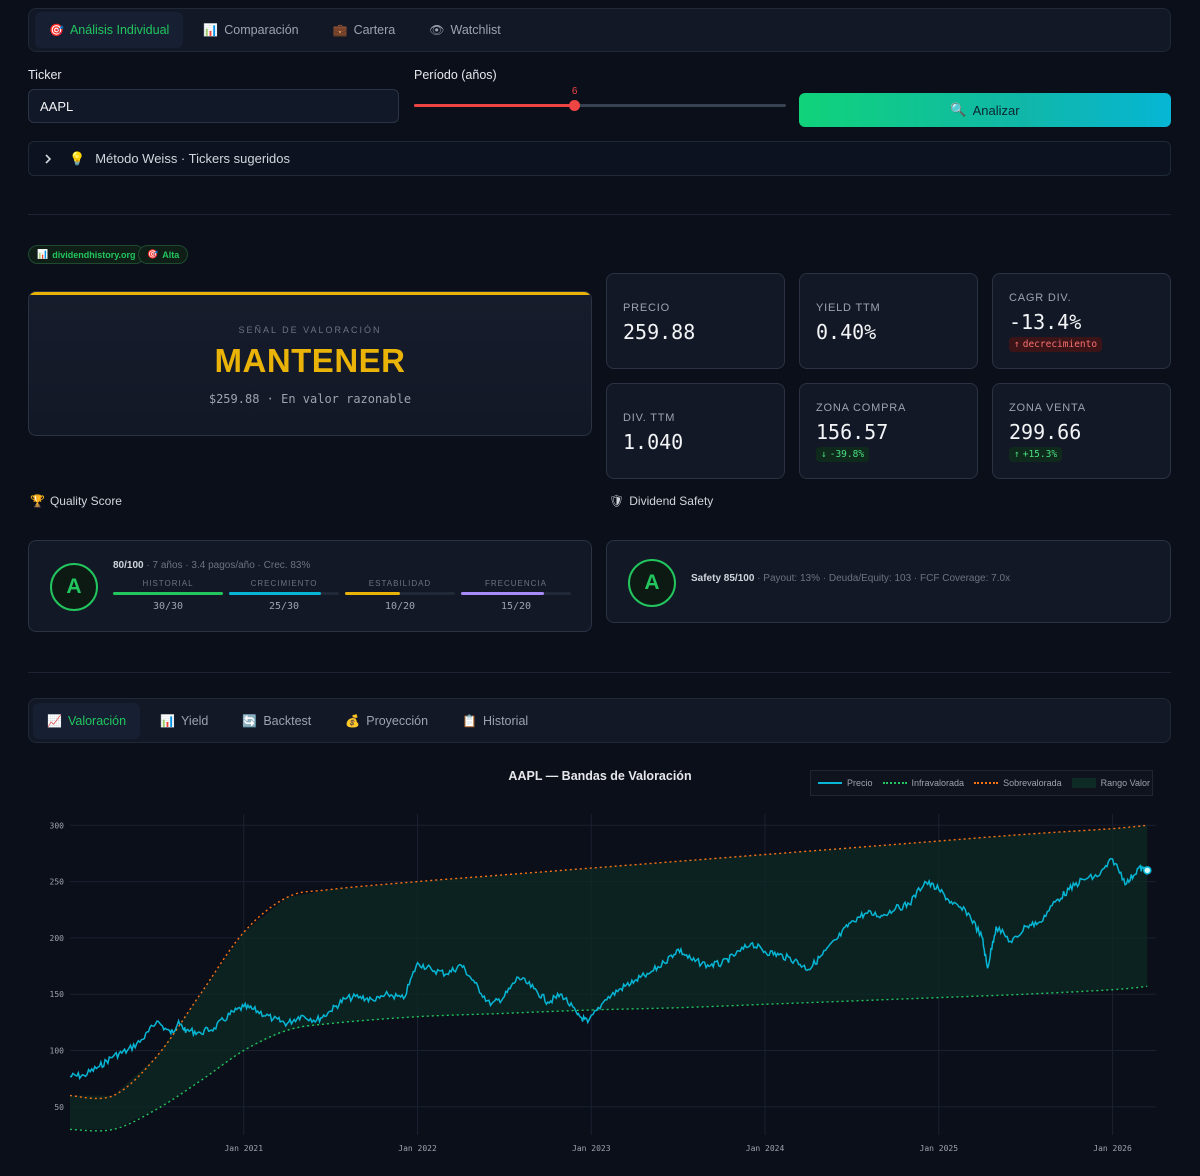 The height and width of the screenshot is (1176, 1200). What do you see at coordinates (845, 783) in the screenshot?
I see `legend-item-precio: Precio` at bounding box center [845, 783].